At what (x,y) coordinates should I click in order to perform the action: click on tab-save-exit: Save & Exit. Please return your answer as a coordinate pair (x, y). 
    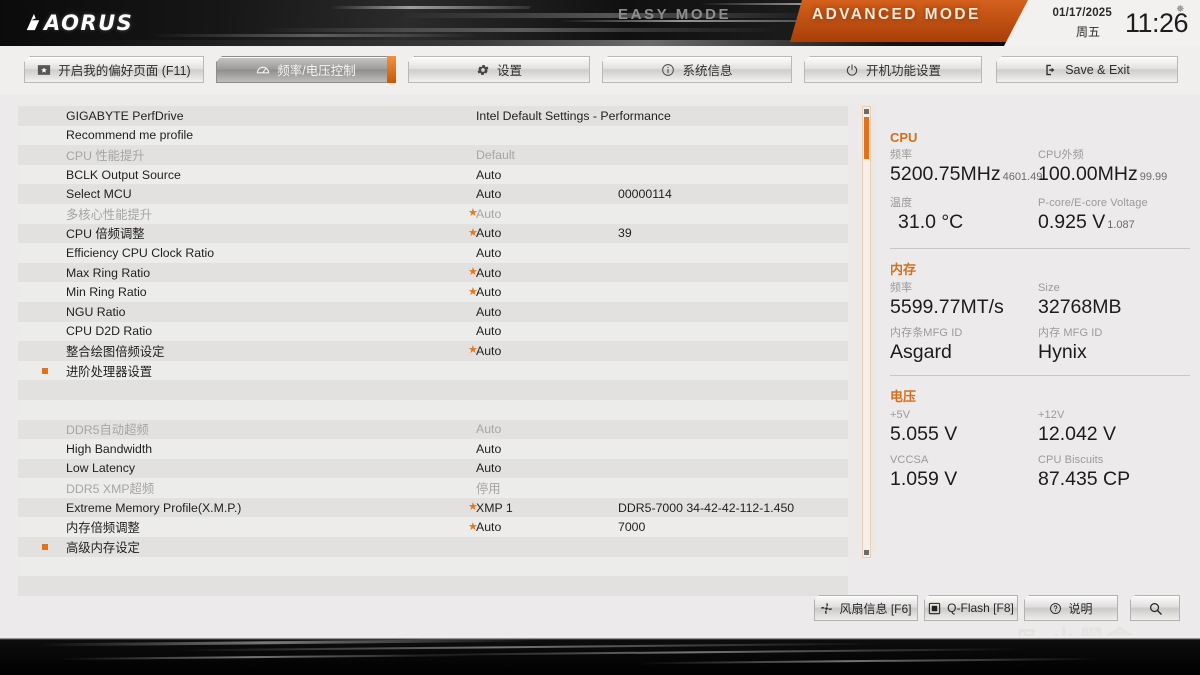
    Looking at the image, I should click on (1087, 69).